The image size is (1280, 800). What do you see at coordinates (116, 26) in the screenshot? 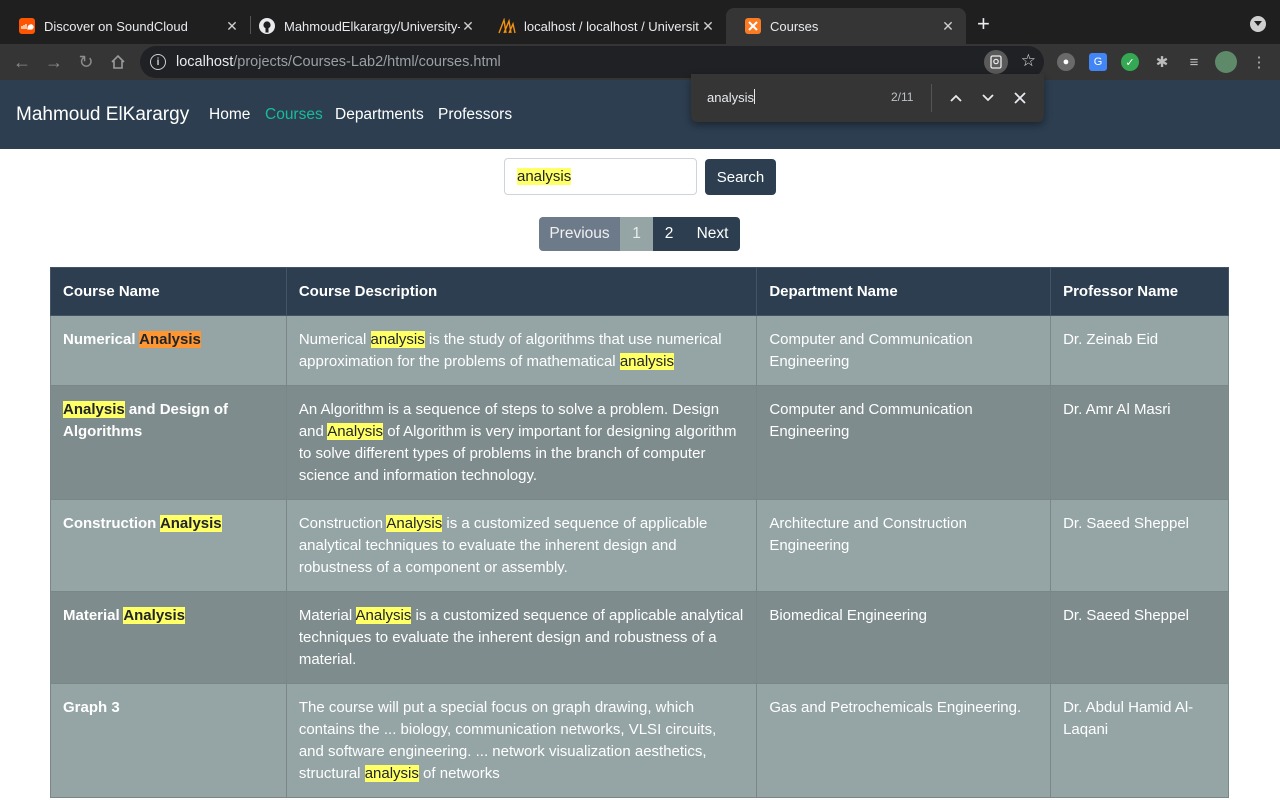
I see `tab-title: Discover on SoundCloud` at bounding box center [116, 26].